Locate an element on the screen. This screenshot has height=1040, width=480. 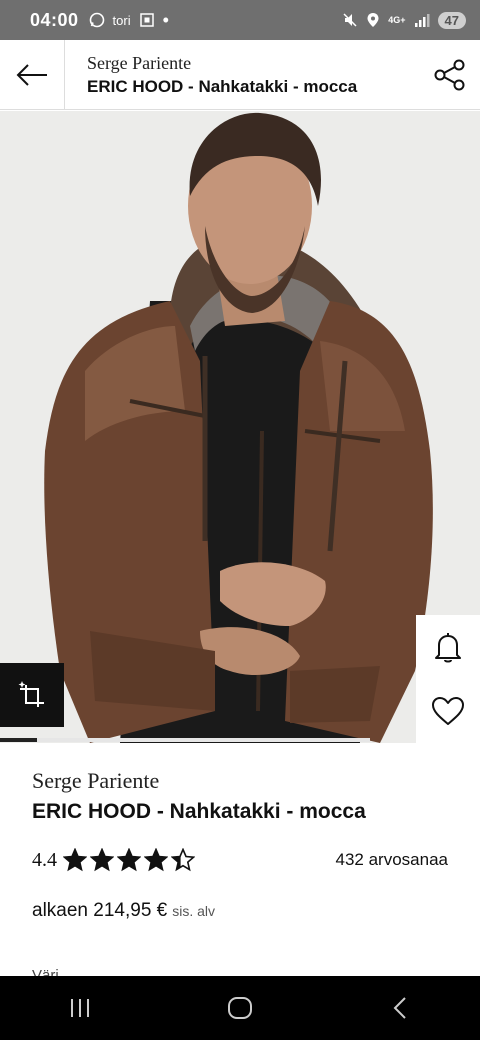
notify-button is located at coordinates (448, 647).